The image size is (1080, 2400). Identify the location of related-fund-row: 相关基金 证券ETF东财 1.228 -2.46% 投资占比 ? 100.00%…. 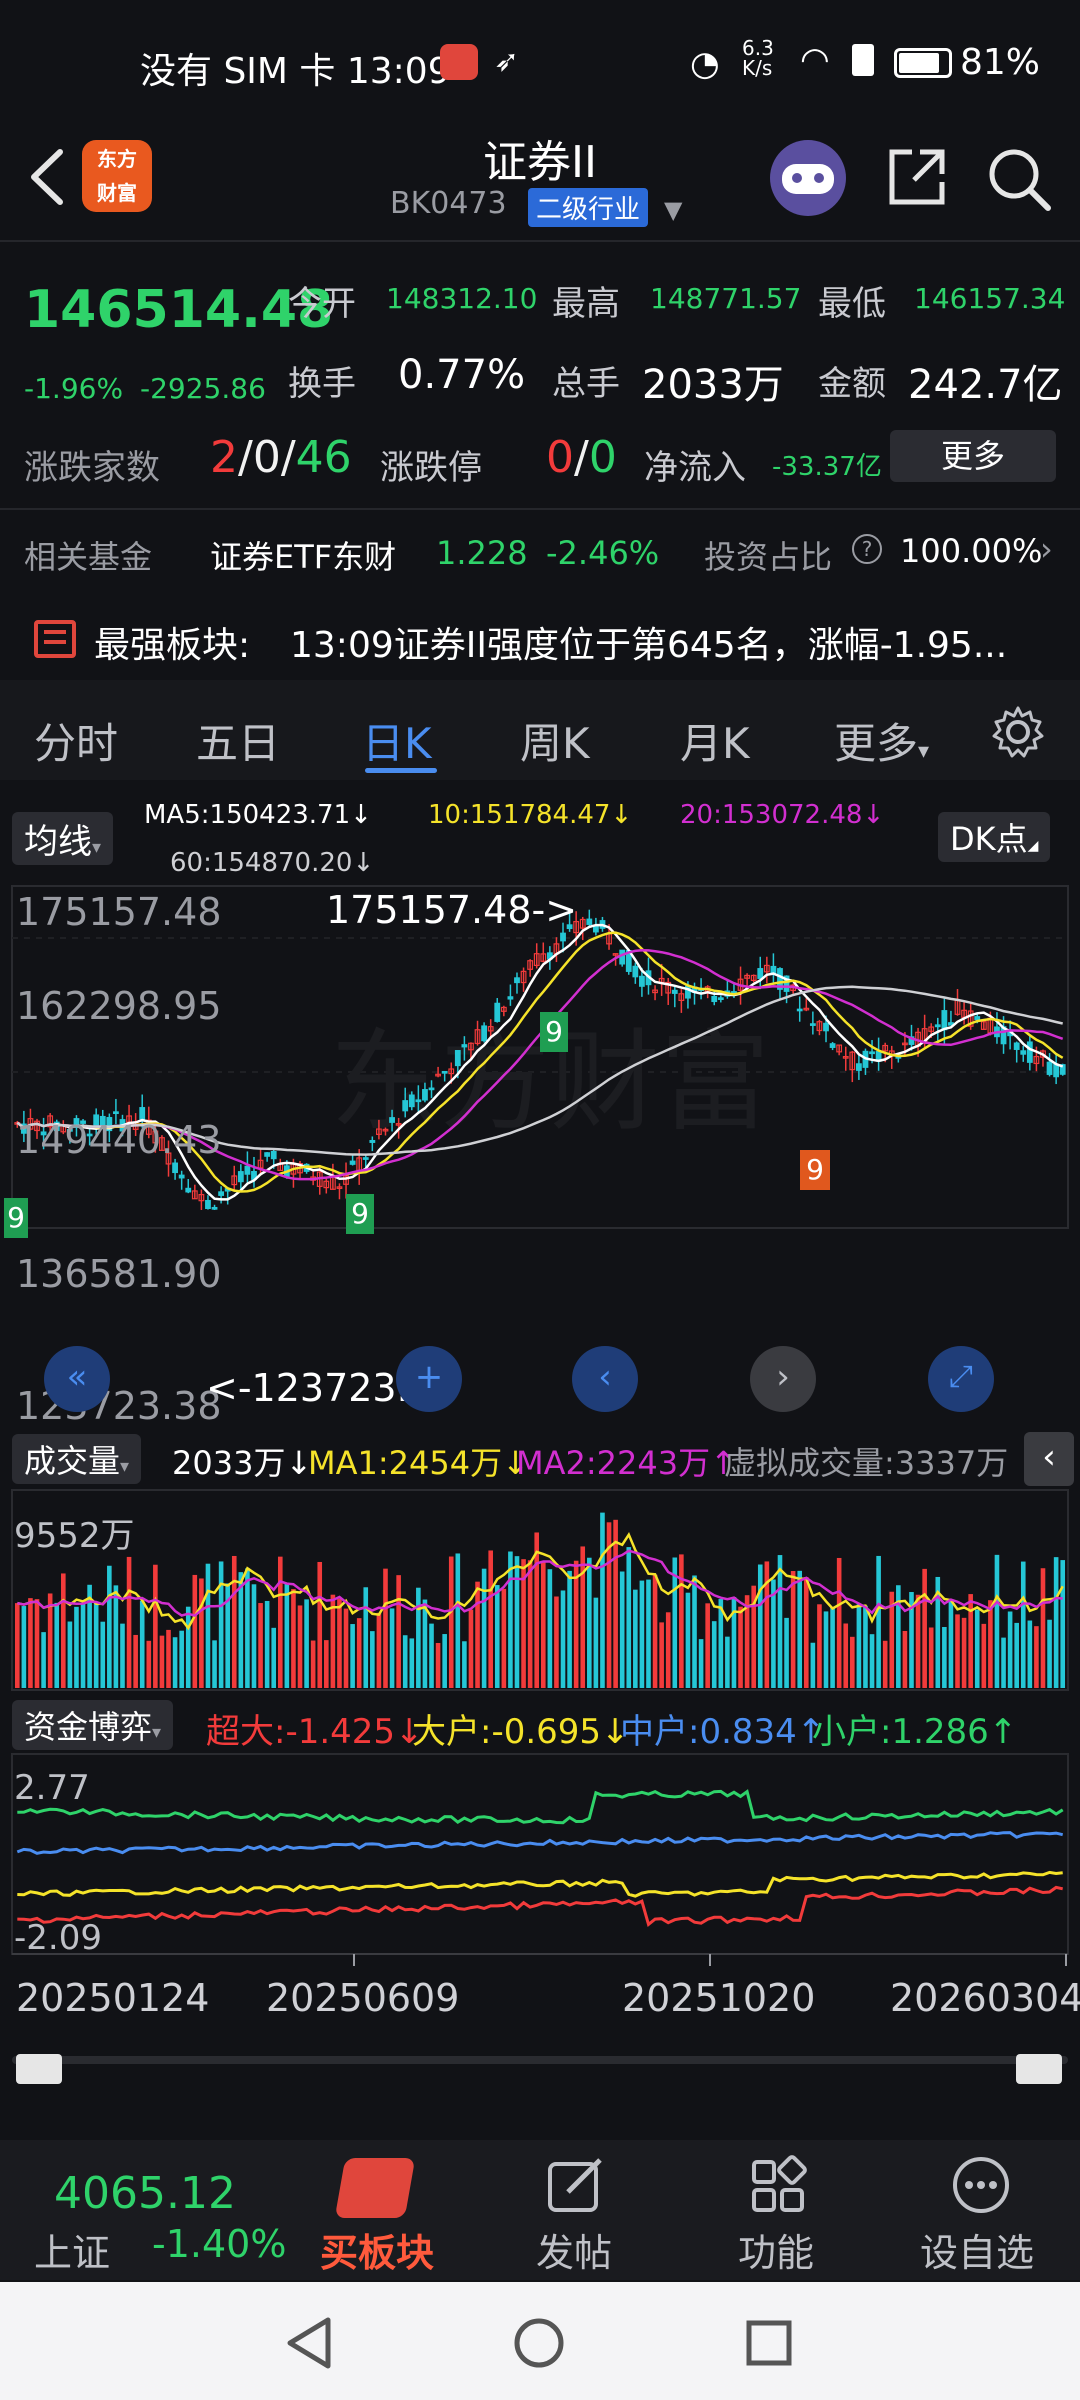
(540, 554).